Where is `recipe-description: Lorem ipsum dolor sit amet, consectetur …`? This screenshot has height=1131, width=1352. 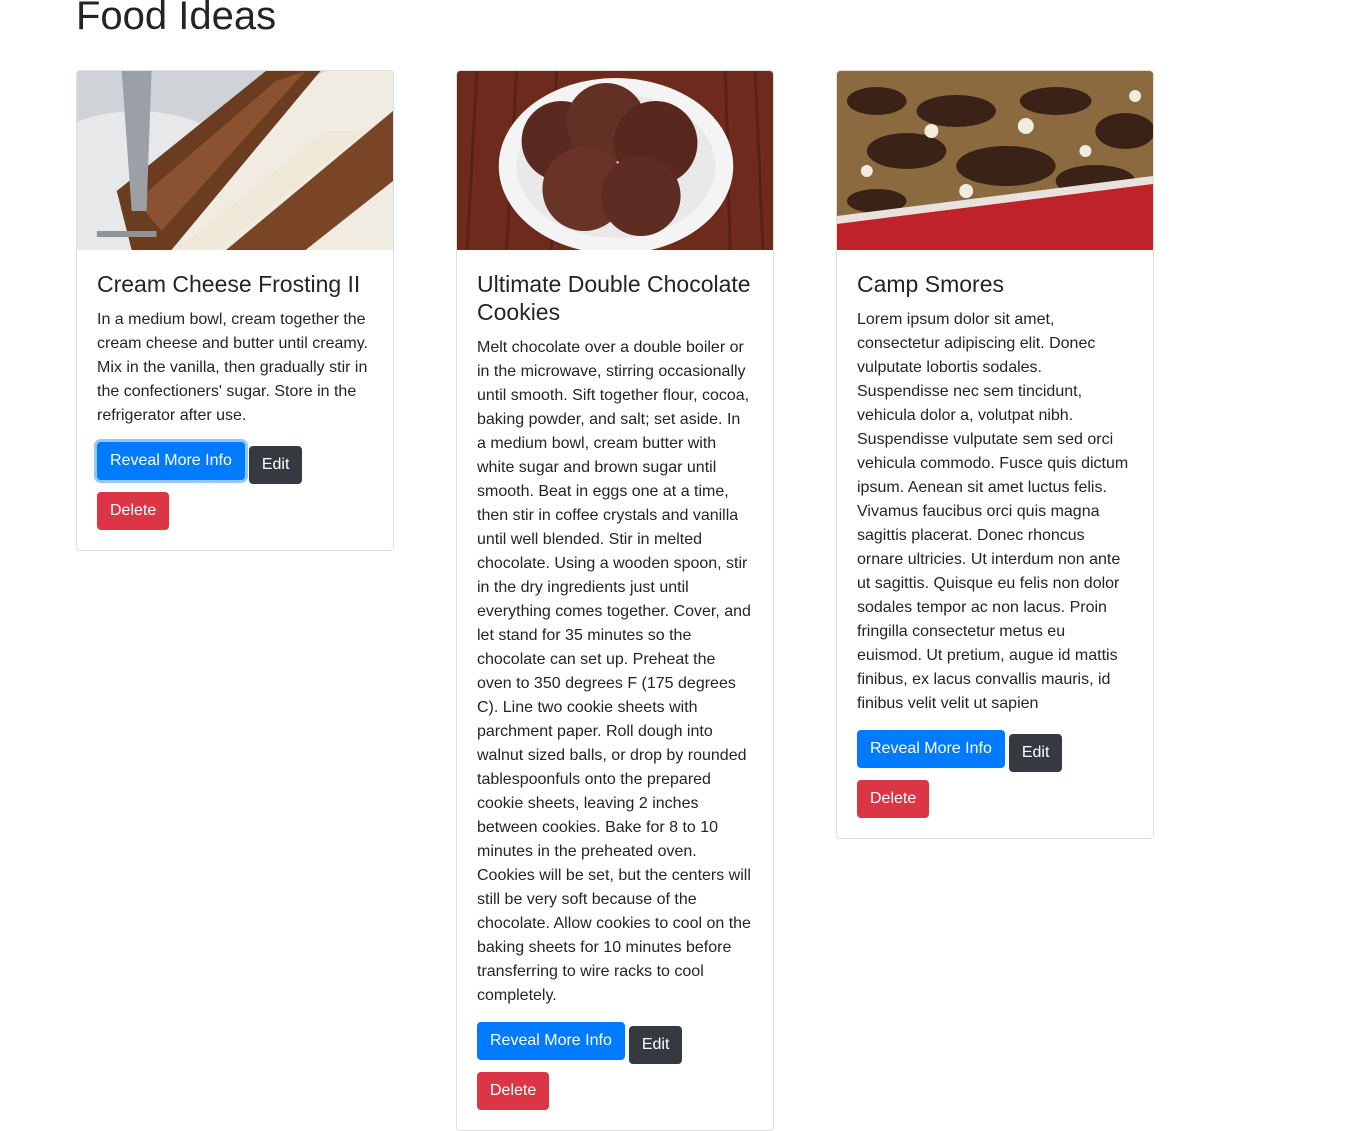 recipe-description: Lorem ipsum dolor sit amet, consectetur … is located at coordinates (993, 511).